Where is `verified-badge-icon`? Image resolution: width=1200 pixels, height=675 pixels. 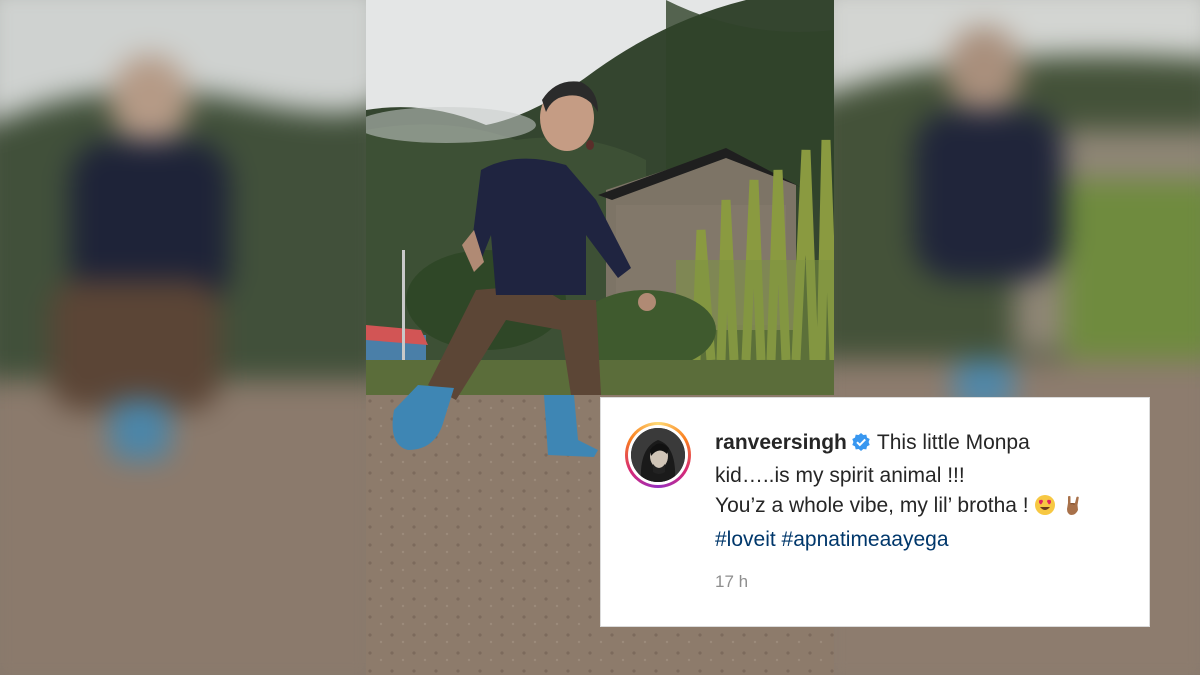 verified-badge-icon is located at coordinates (861, 446).